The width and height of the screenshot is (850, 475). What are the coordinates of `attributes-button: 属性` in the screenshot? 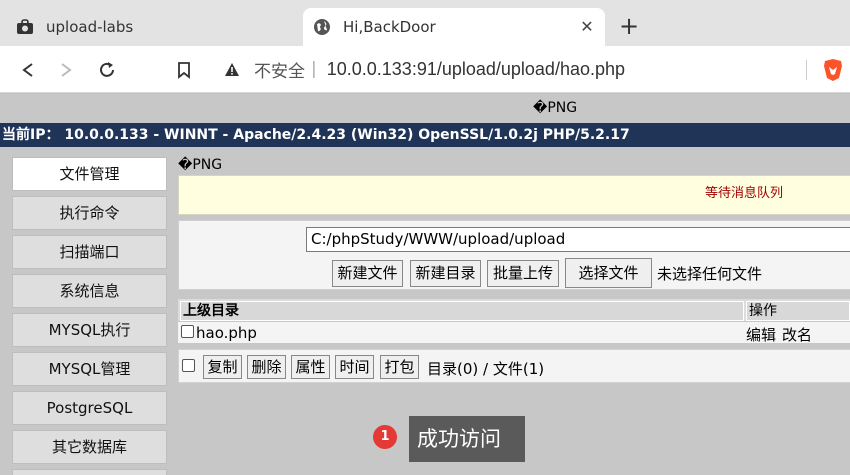 It's located at (310, 367).